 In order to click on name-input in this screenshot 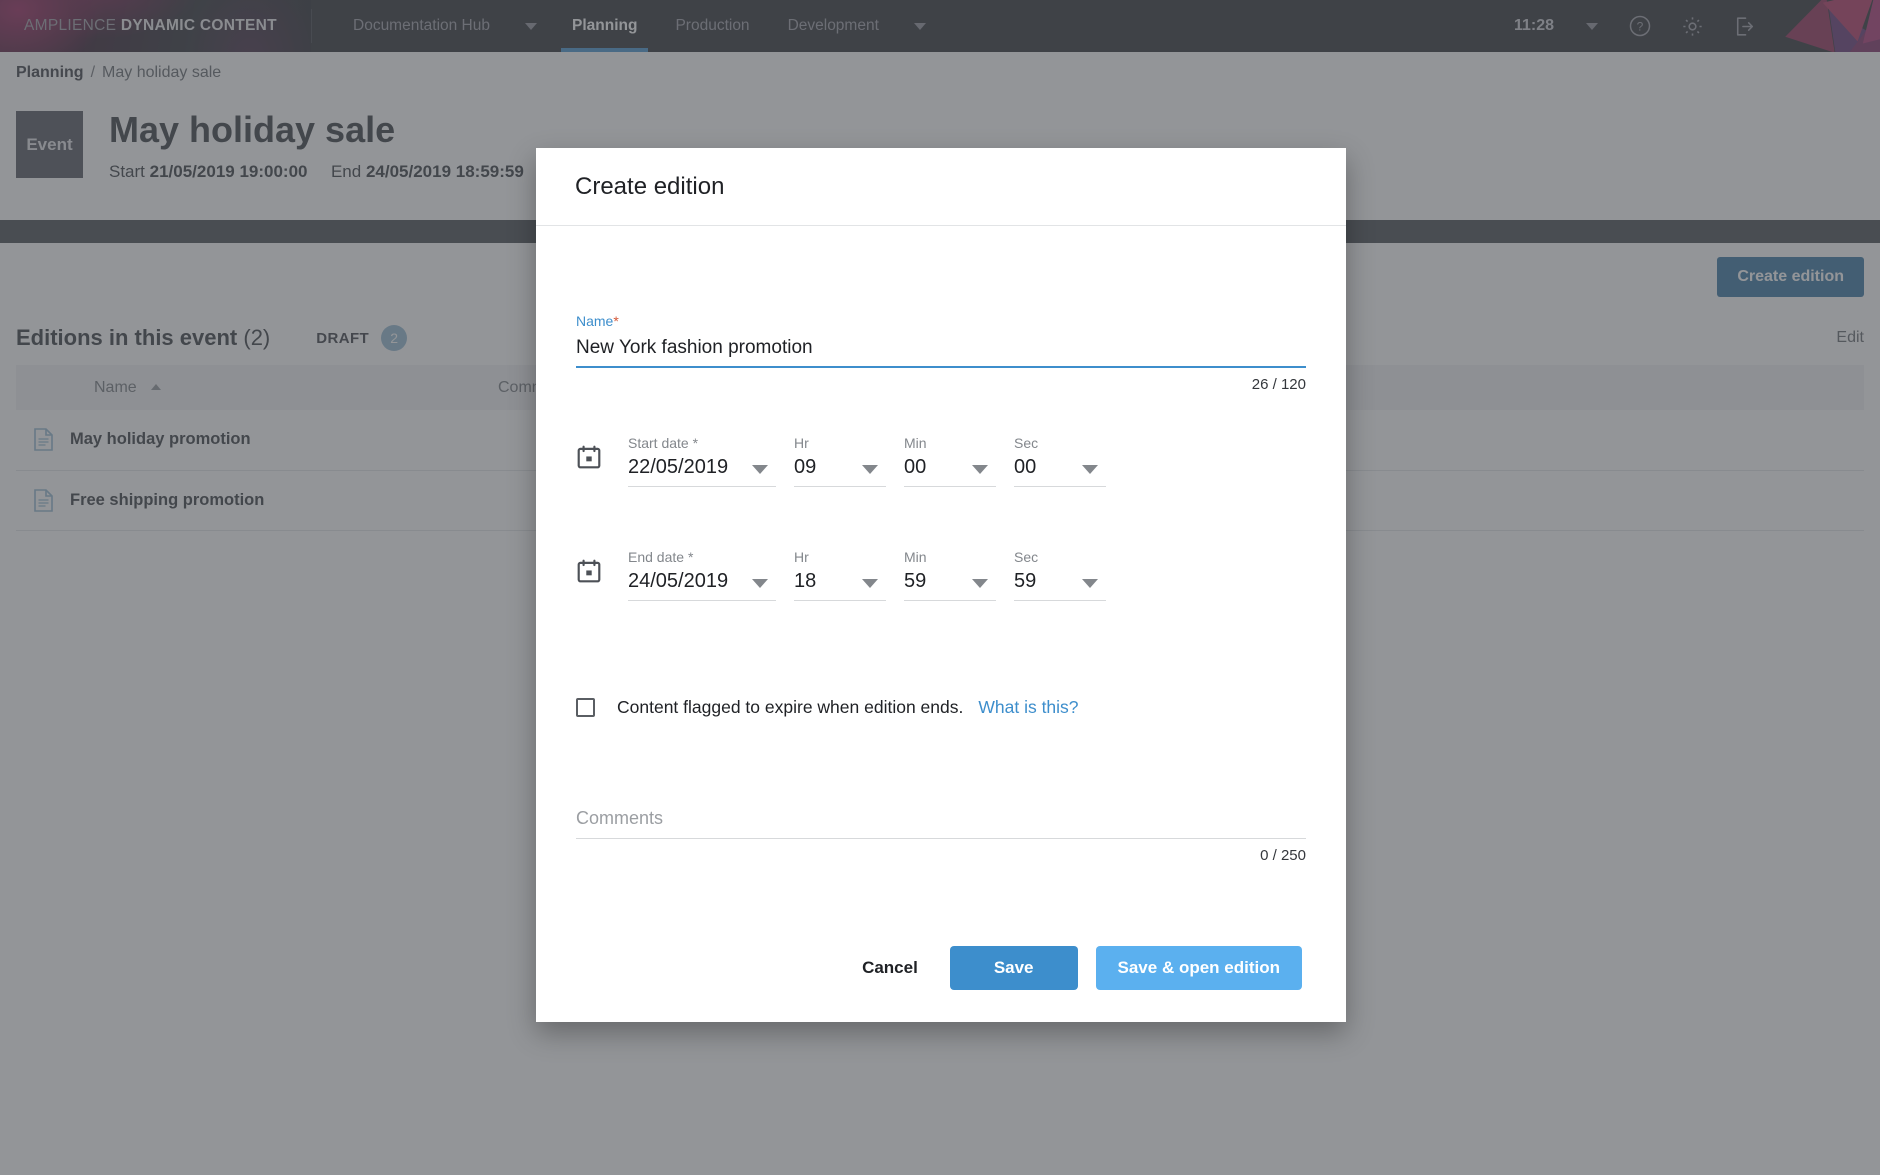, I will do `click(941, 348)`.